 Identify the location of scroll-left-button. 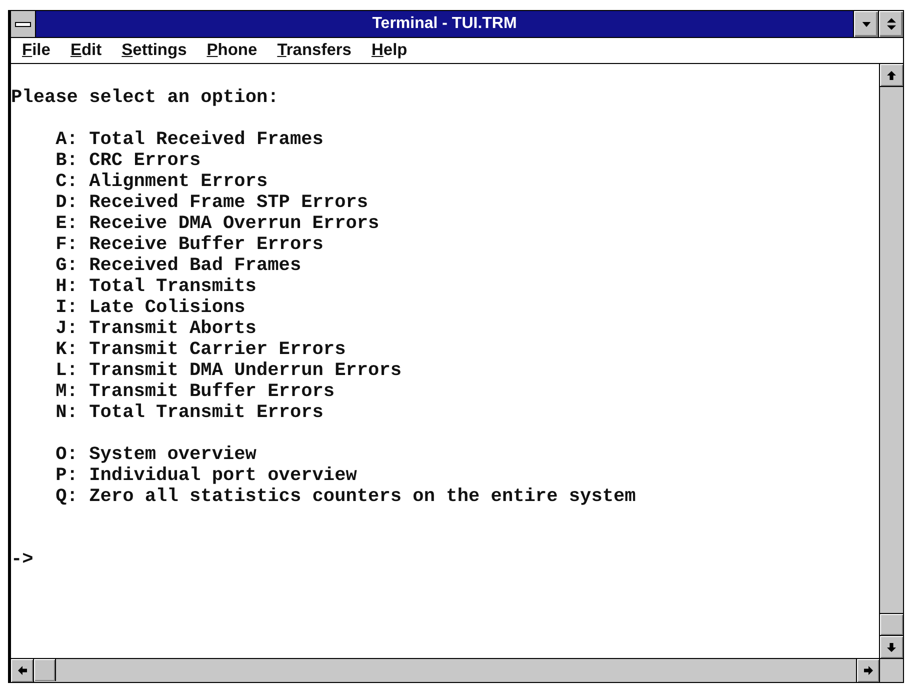
(22, 670).